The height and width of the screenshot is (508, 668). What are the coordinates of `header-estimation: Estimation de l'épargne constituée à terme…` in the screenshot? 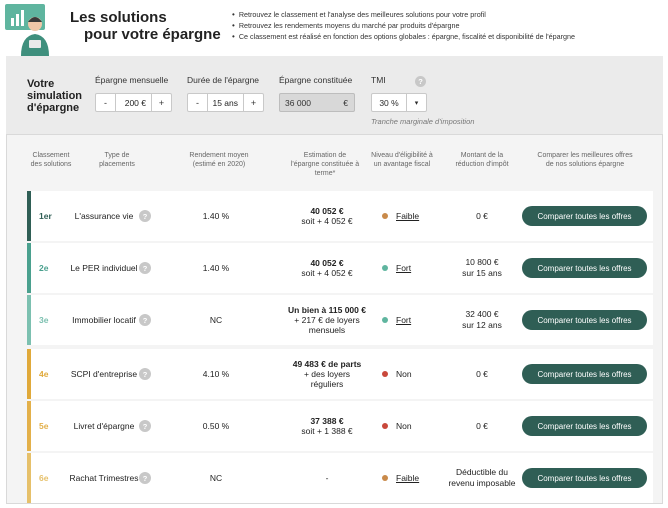 It's located at (325, 164).